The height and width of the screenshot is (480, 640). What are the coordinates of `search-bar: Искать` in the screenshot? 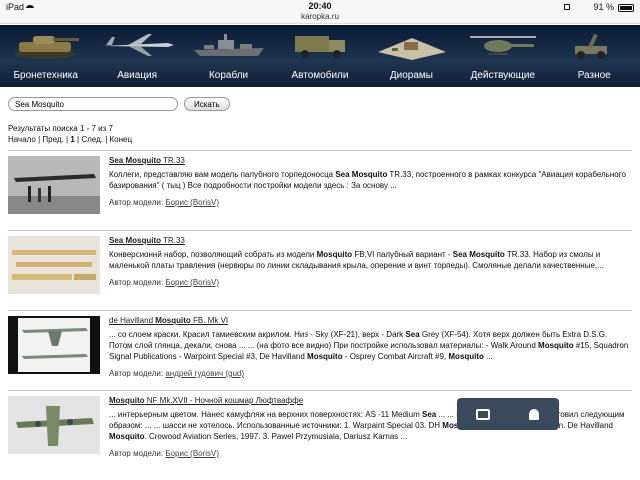 It's located at (119, 104).